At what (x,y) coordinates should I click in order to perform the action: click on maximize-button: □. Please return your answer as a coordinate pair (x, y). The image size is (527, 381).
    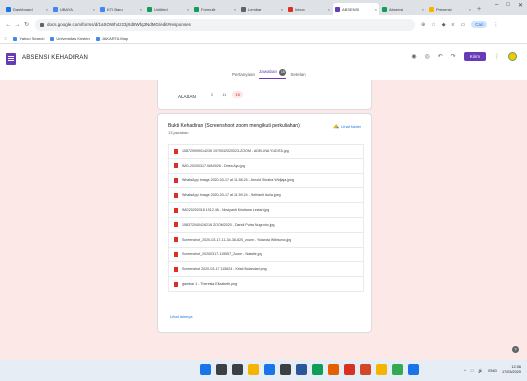
    Looking at the image, I should click on (508, 5).